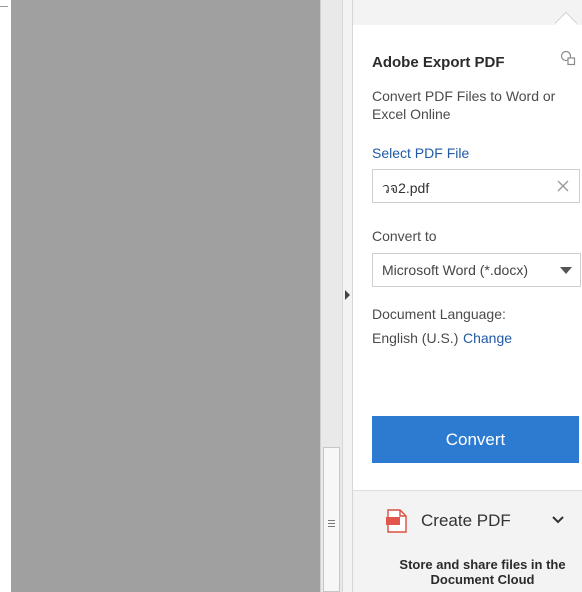 The width and height of the screenshot is (582, 592). What do you see at coordinates (415, 338) in the screenshot?
I see `document-language-value: English (U.S.)` at bounding box center [415, 338].